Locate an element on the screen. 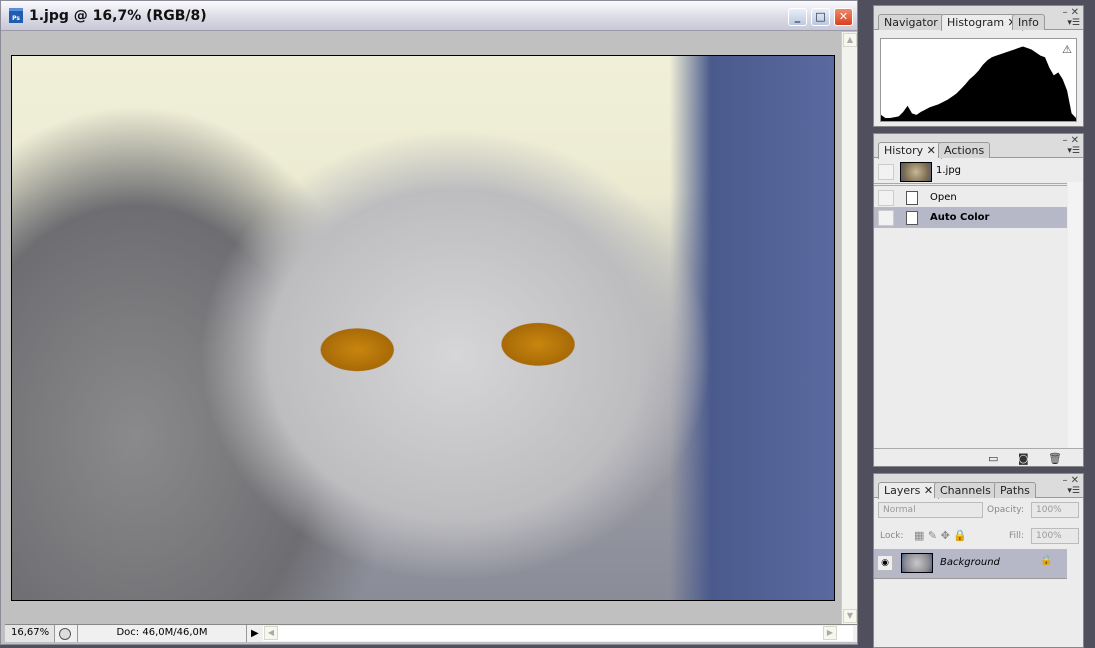 The height and width of the screenshot is (648, 1095). maximize-button: □ is located at coordinates (820, 17).